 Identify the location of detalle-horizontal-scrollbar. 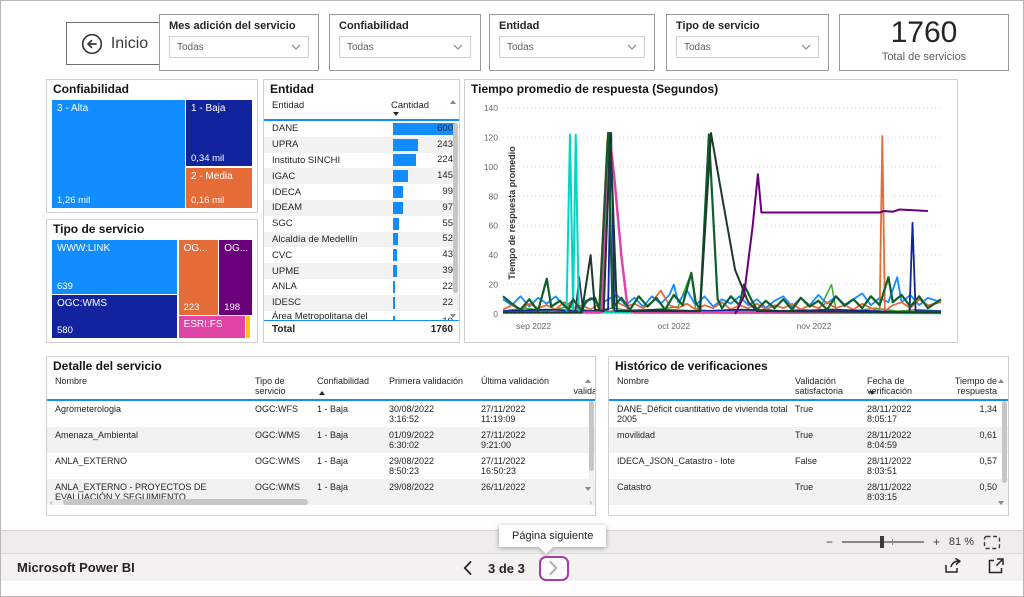
(321, 502).